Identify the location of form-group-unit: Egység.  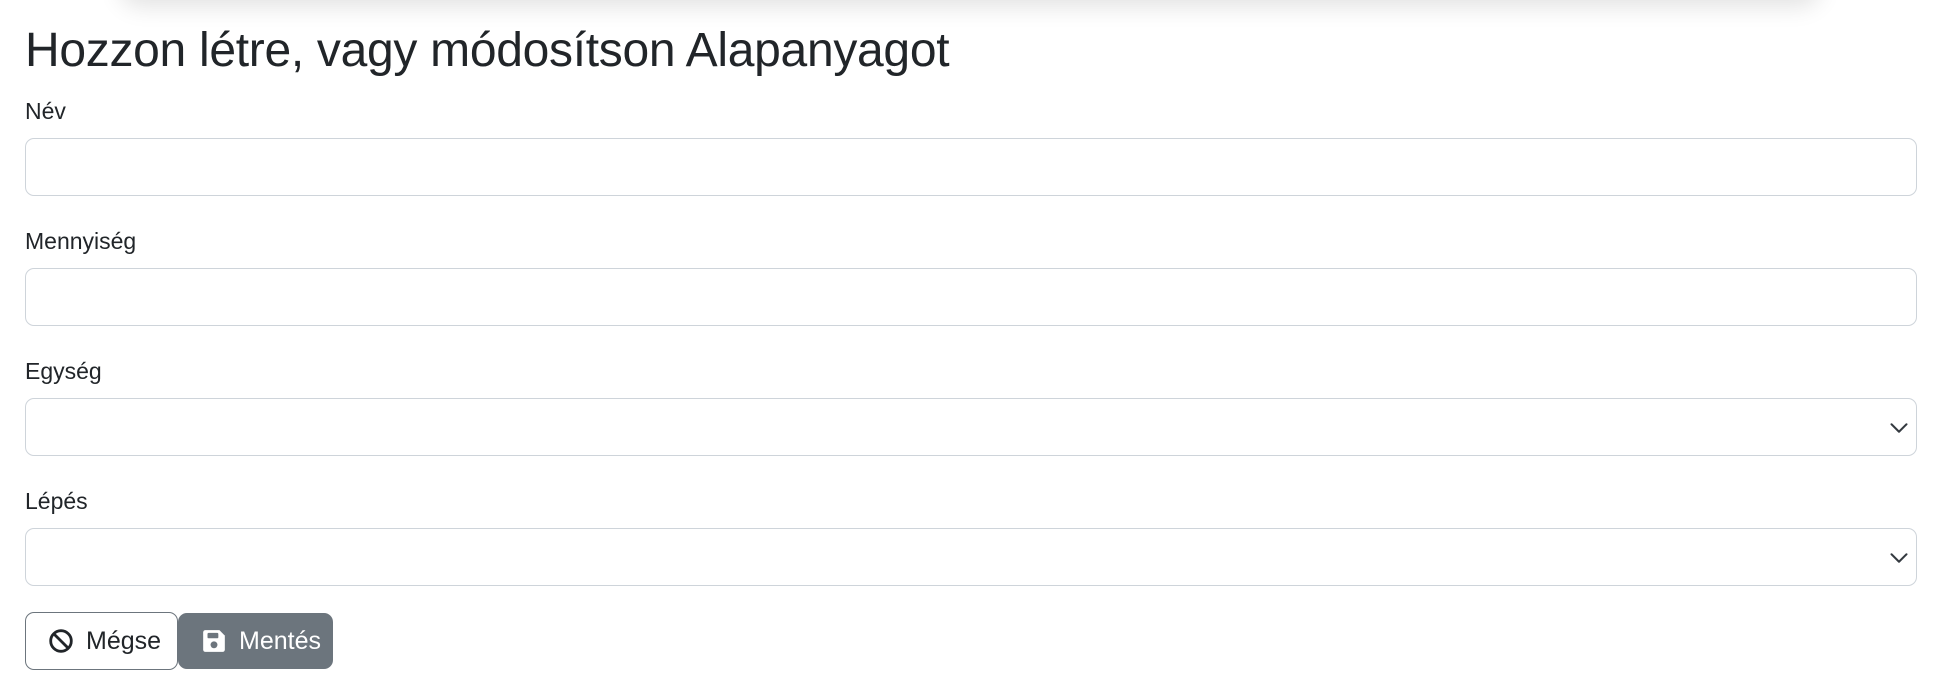
(971, 406).